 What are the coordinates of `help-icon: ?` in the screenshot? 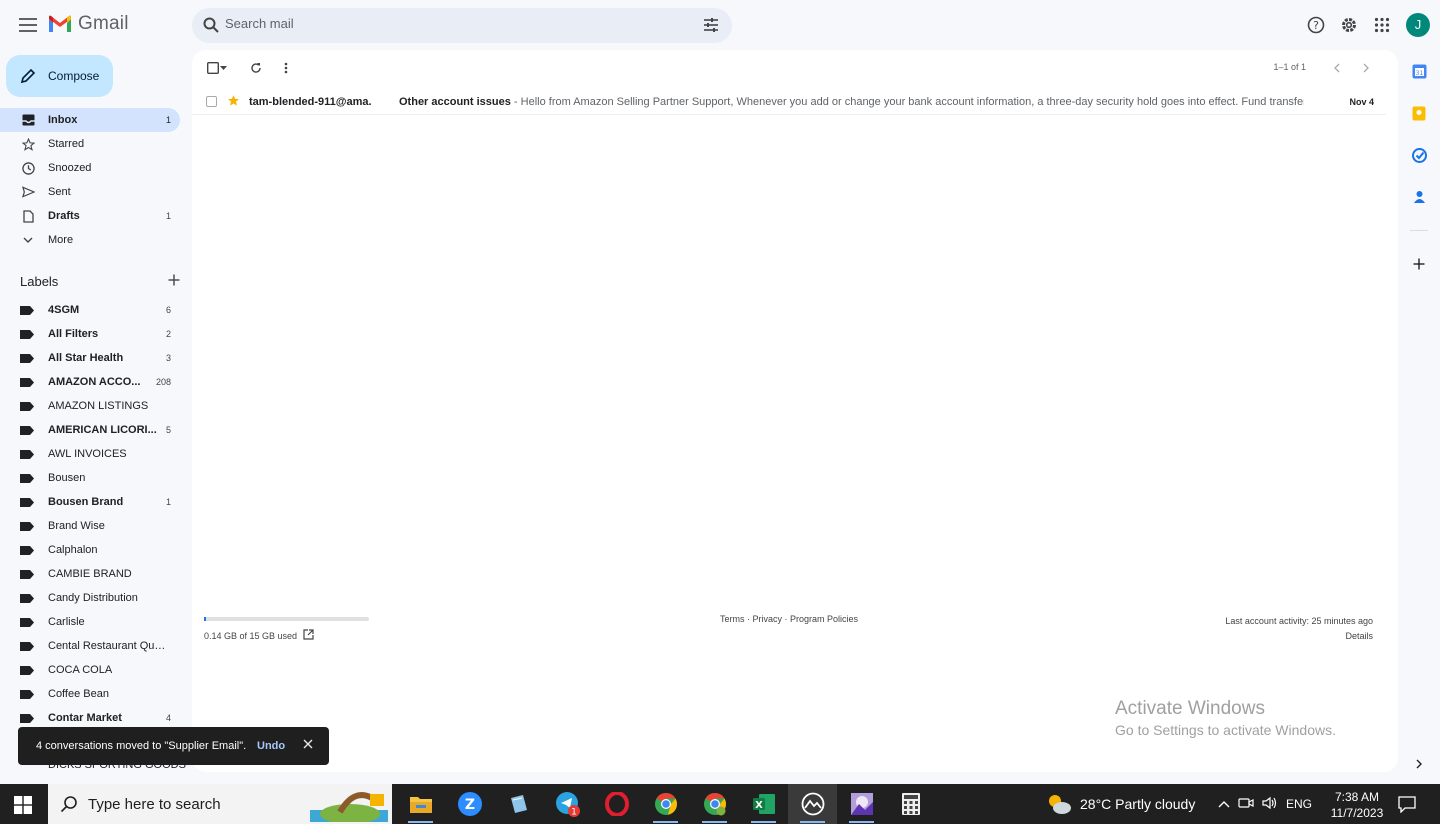 It's located at (1315, 24).